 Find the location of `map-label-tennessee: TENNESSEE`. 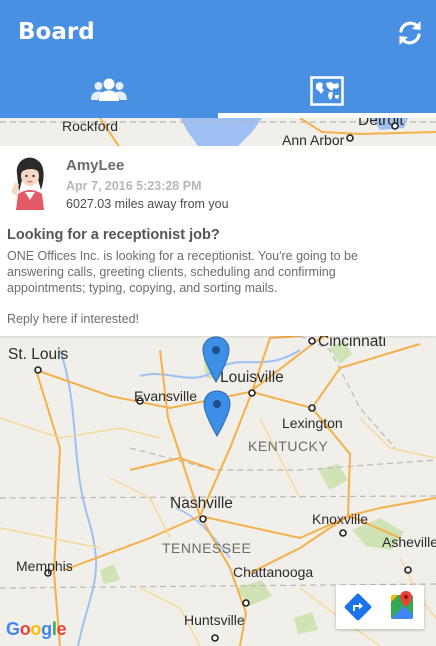

map-label-tennessee: TENNESSEE is located at coordinates (207, 548).